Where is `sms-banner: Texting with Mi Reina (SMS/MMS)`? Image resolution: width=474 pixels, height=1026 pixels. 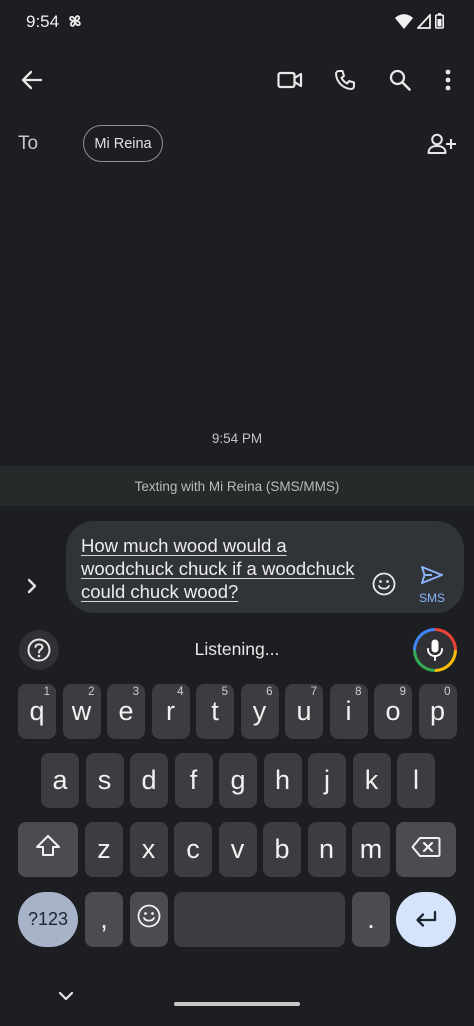 sms-banner: Texting with Mi Reina (SMS/MMS) is located at coordinates (237, 486).